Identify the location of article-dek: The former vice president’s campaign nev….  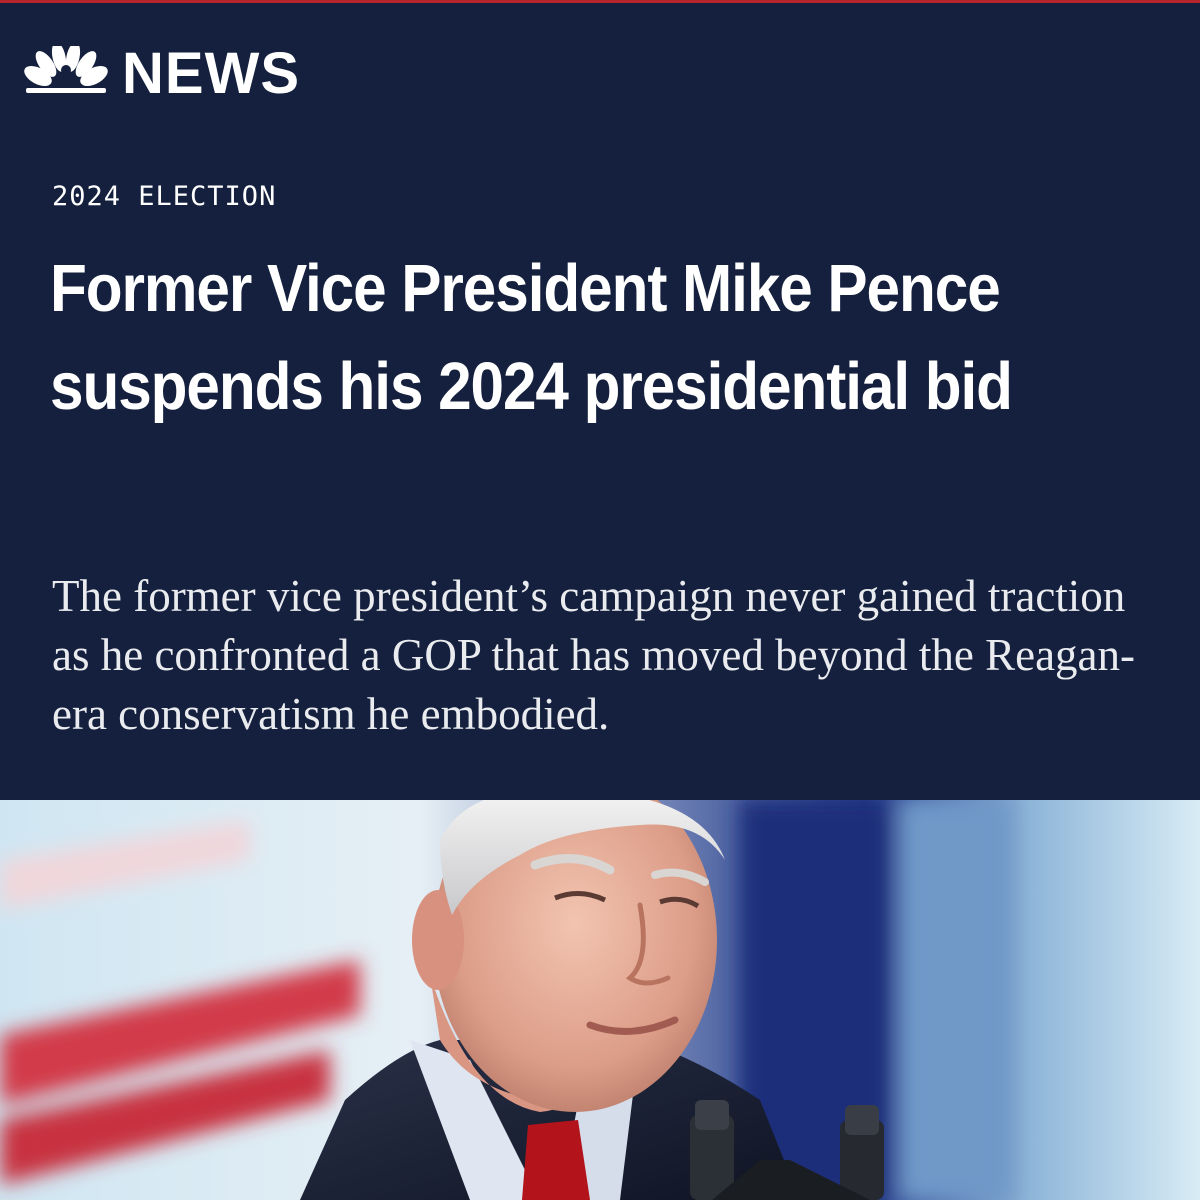
(594, 655).